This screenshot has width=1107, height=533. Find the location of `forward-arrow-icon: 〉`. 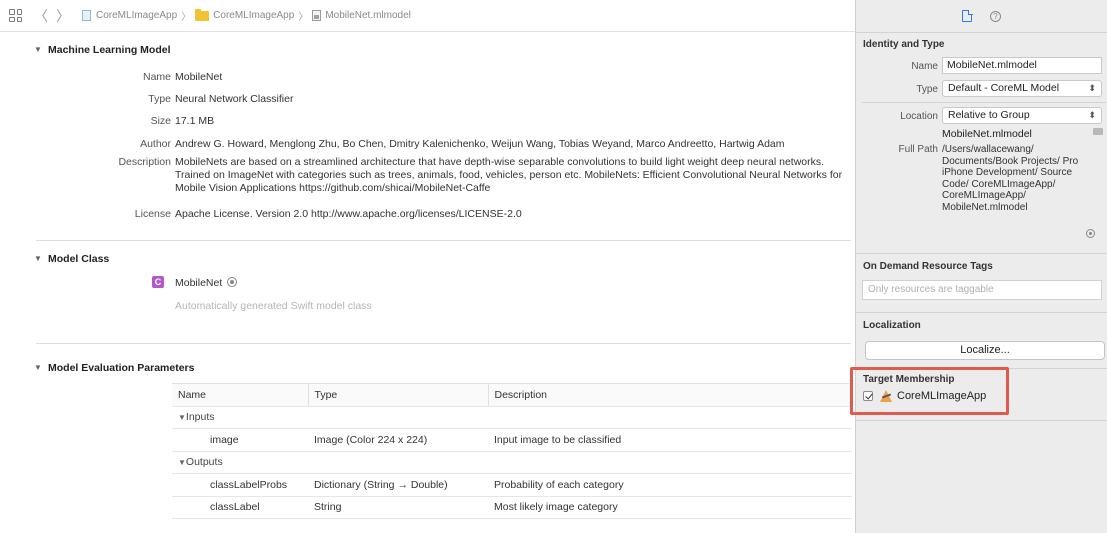

forward-arrow-icon: 〉 is located at coordinates (63, 16).